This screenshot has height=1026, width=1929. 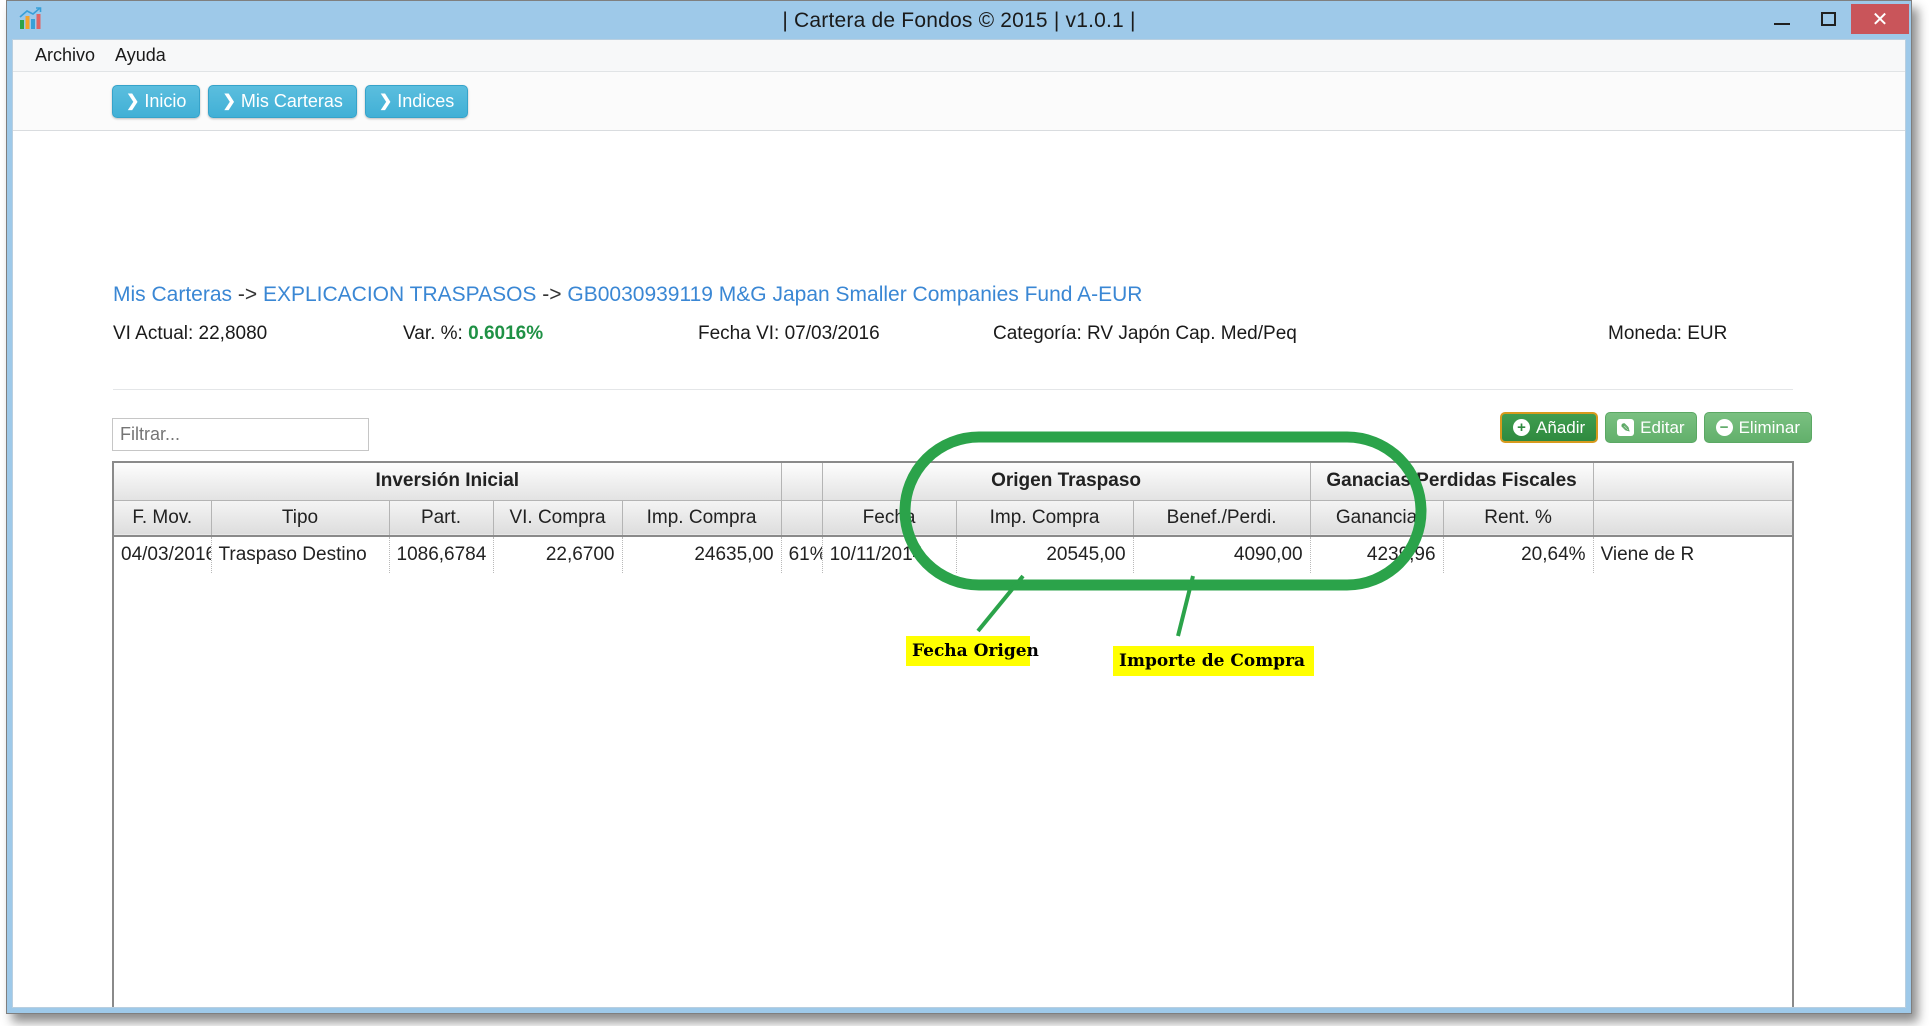 I want to click on column-header-ganancia: Ganancia, so click(x=1377, y=518).